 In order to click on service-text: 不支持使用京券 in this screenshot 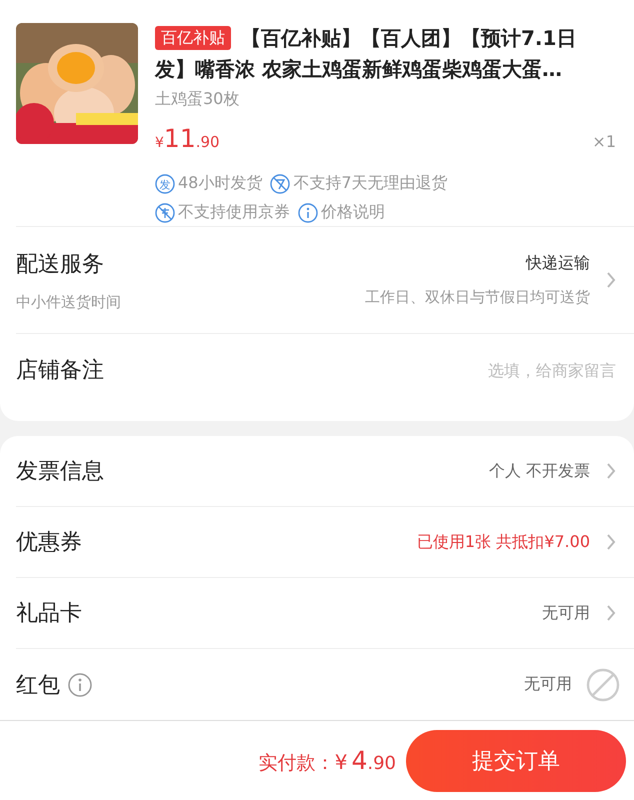, I will do `click(234, 212)`.